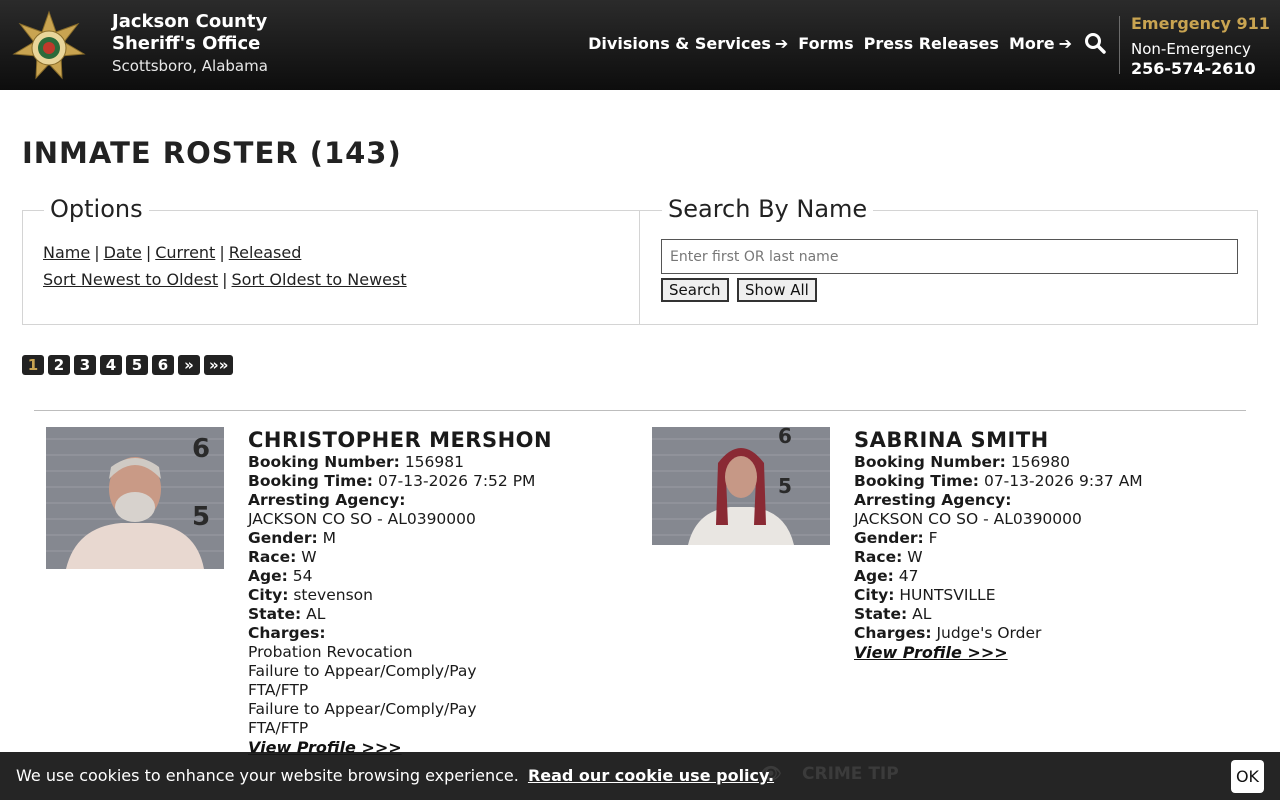  Describe the element at coordinates (189, 365) in the screenshot. I see `next-page-button: »` at that location.